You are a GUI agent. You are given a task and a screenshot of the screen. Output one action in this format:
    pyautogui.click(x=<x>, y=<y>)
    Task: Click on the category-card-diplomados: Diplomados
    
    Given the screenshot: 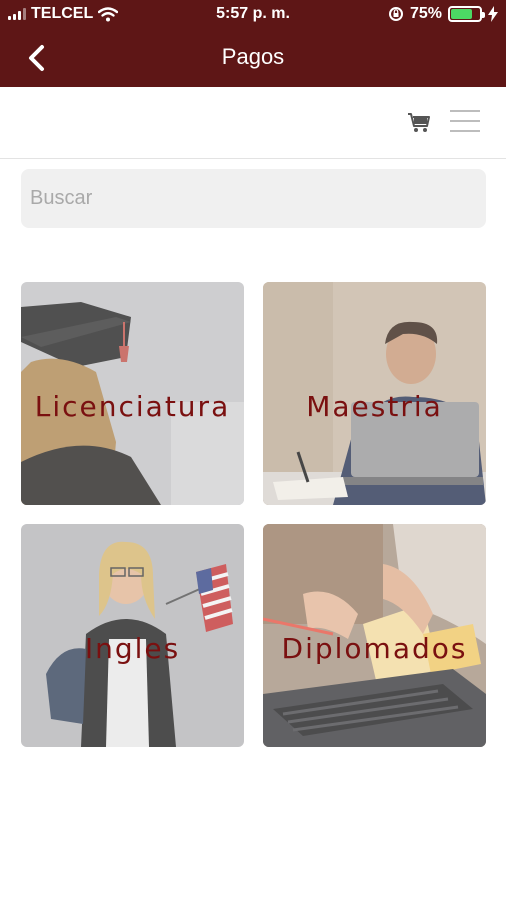 What is the action you would take?
    pyautogui.click(x=374, y=635)
    